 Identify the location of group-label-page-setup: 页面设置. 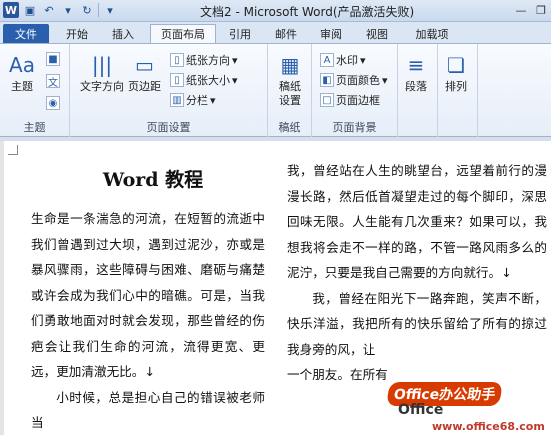
(168, 127).